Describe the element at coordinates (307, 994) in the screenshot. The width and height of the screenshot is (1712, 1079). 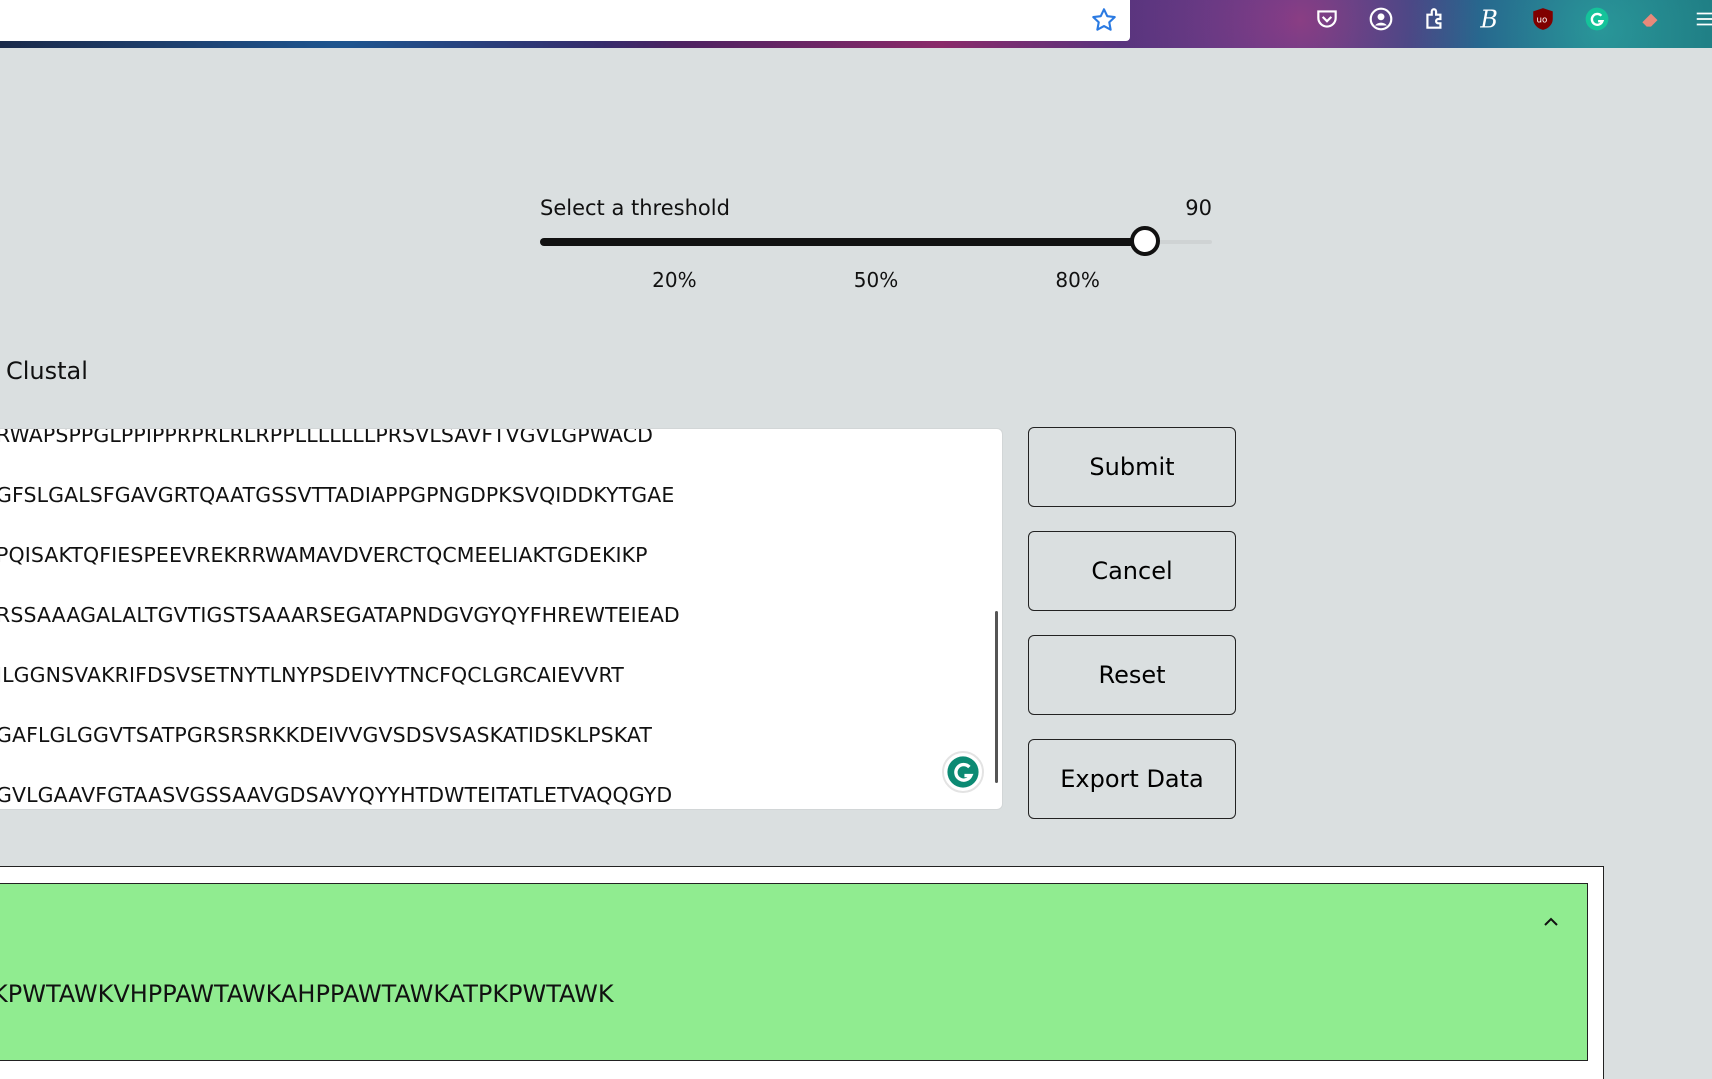
I see `result-sequence: KPWTAWKVHPPAWTAWKAHPPAWTAWKATPKPWTAWK` at that location.